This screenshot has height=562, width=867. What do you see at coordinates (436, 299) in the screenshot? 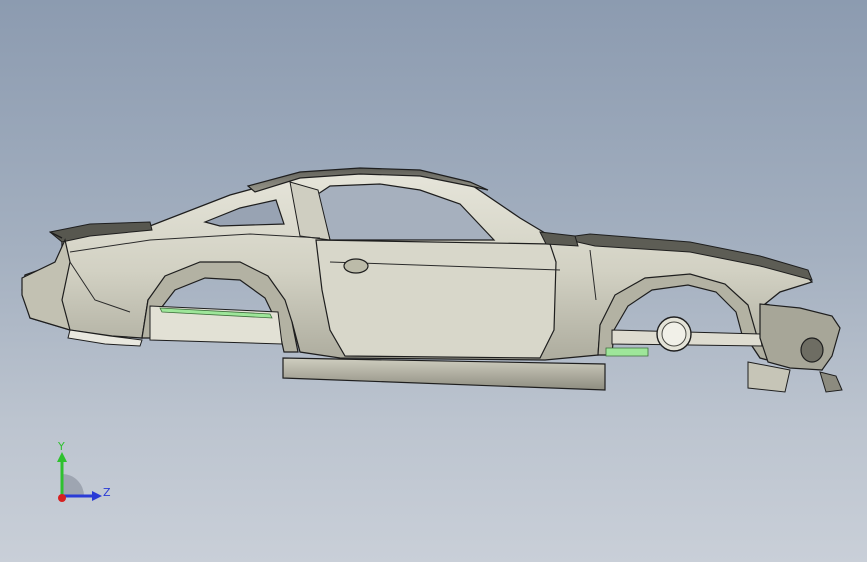
I see `door-panel` at bounding box center [436, 299].